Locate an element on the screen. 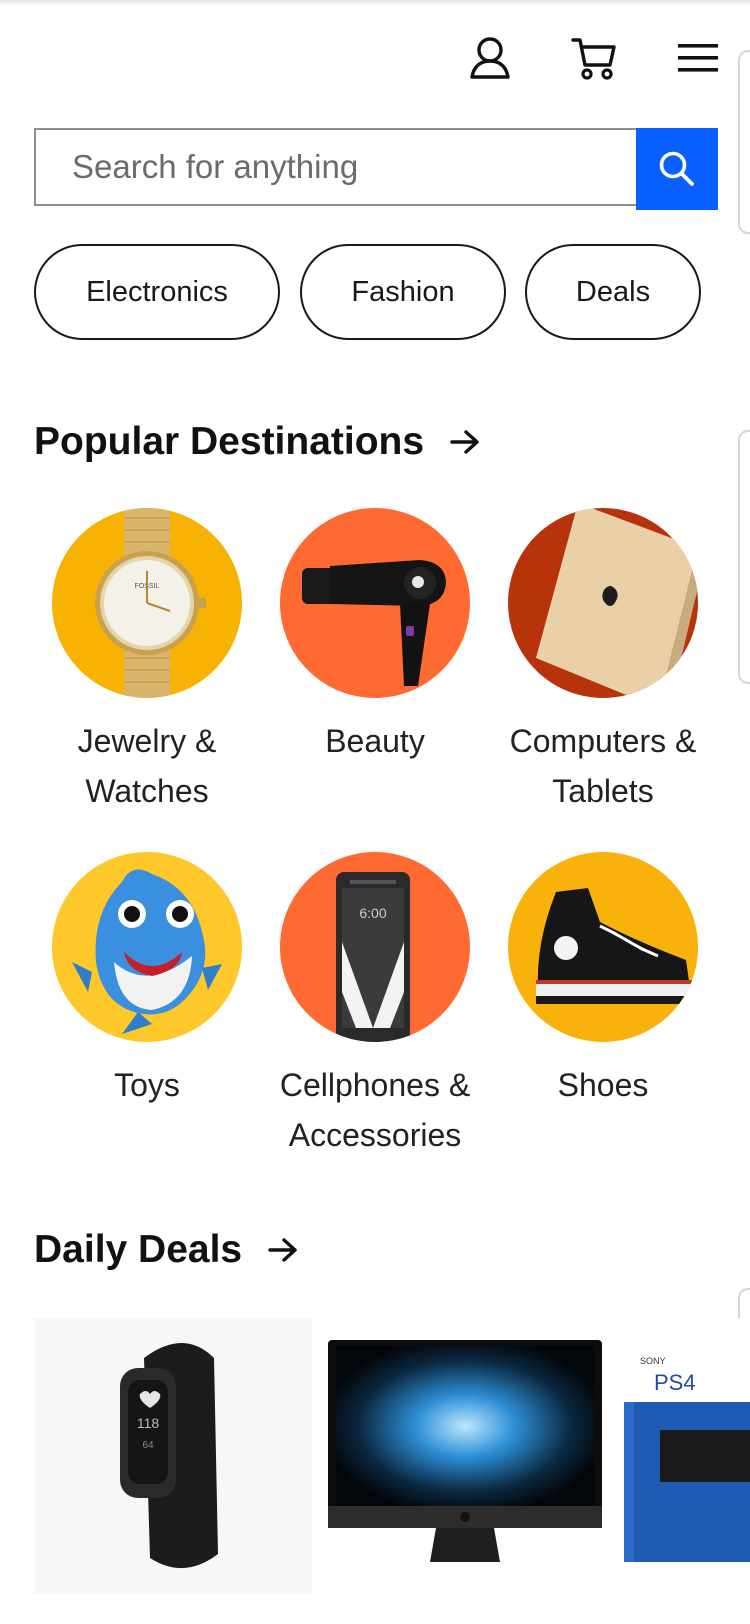 The image size is (750, 1624). pill-deals: Deals is located at coordinates (613, 292).